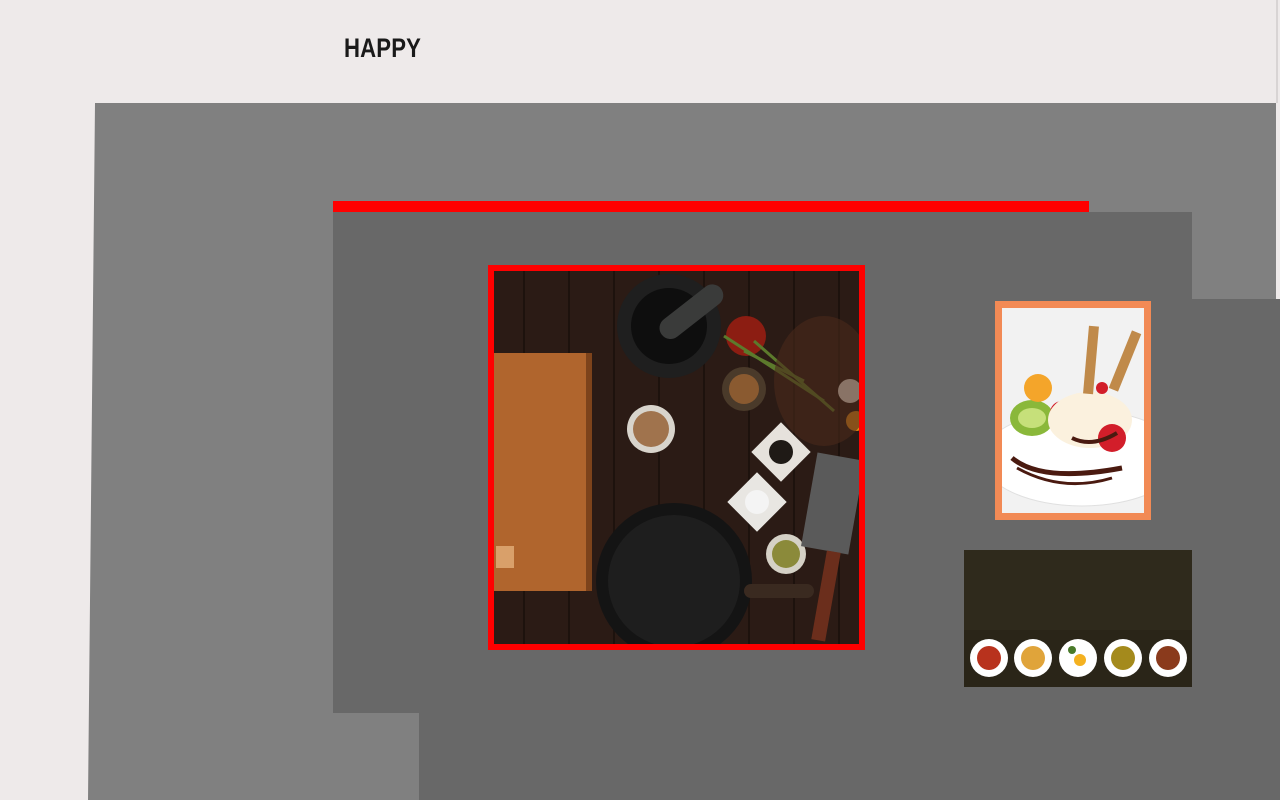 The image size is (1280, 800). I want to click on main-food-image, so click(676, 457).